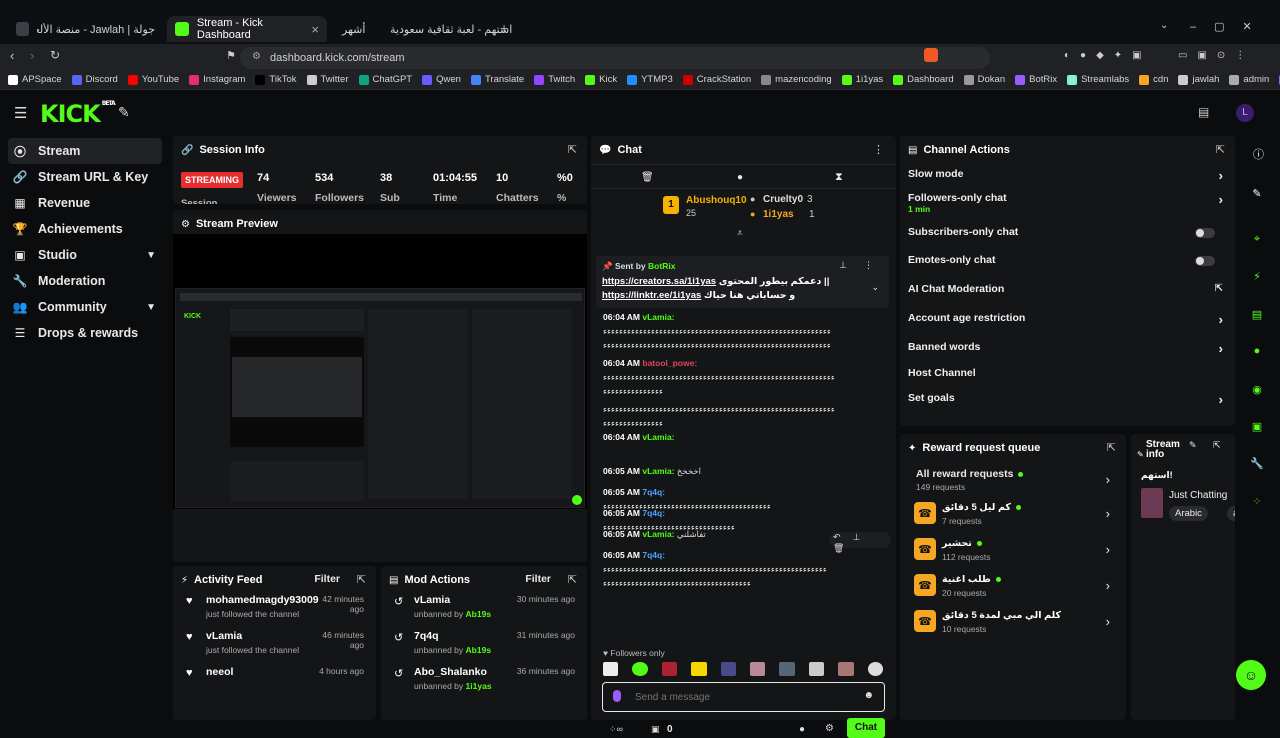 The width and height of the screenshot is (1280, 738). Describe the element at coordinates (504, 28) in the screenshot. I see `new-tab-icon: +` at that location.